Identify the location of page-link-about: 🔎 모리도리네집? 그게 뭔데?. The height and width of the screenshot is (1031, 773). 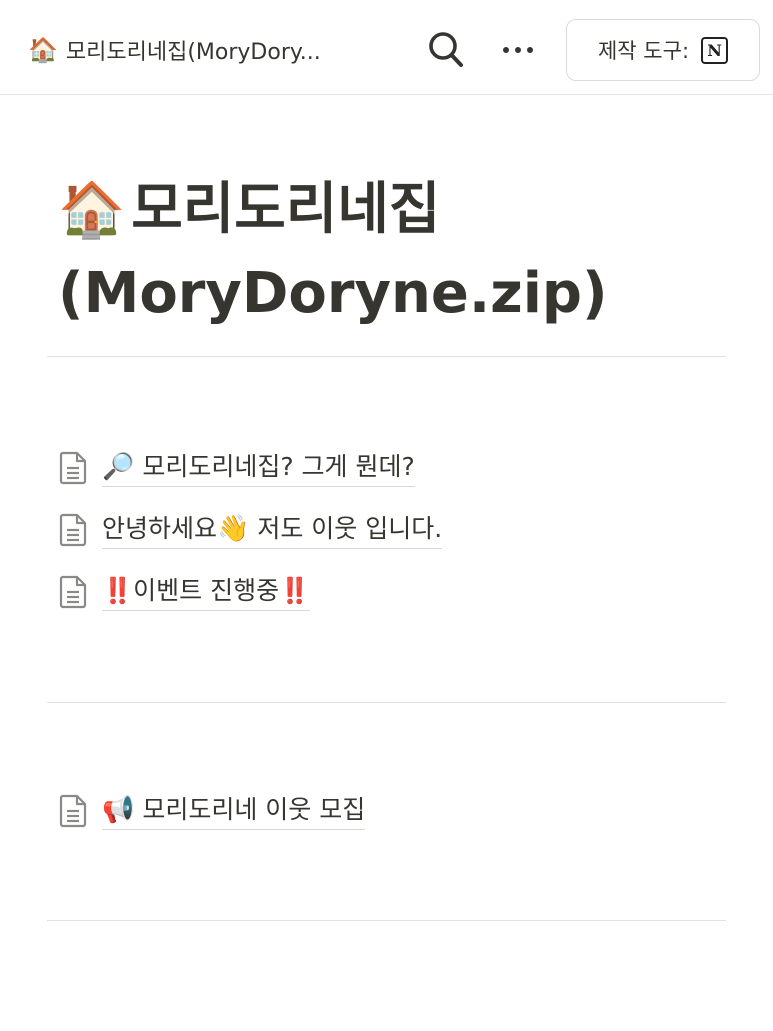
(236, 468).